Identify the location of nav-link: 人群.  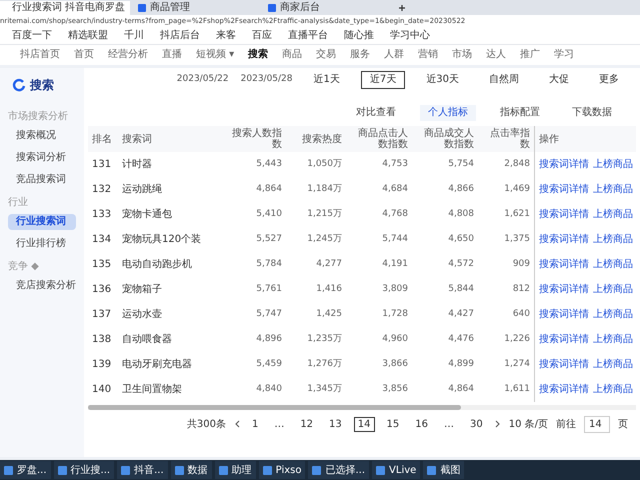
(394, 55).